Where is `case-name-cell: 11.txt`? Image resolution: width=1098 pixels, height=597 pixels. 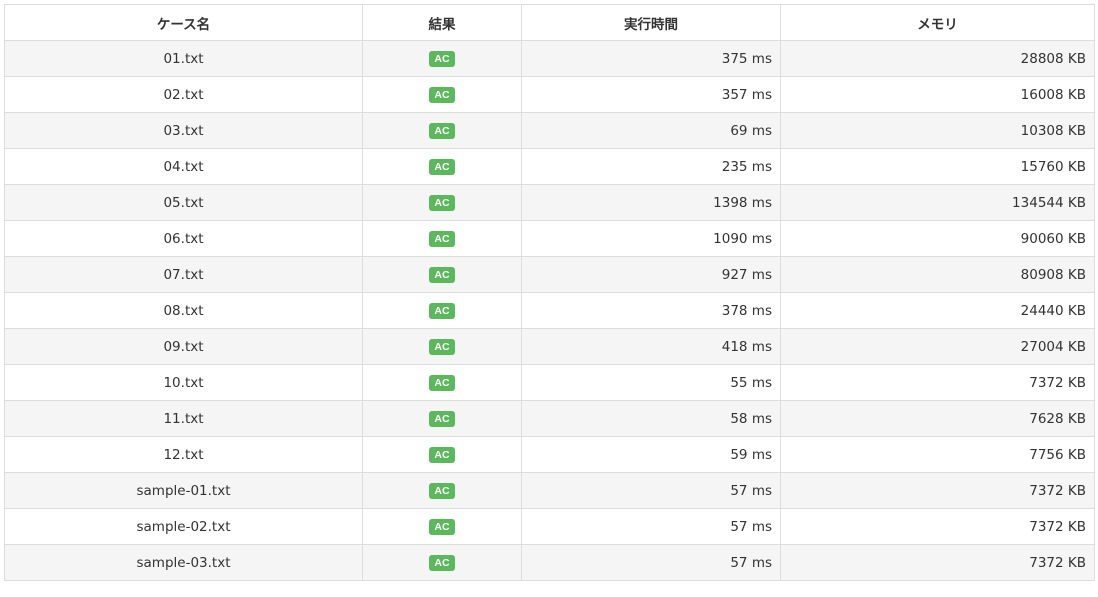 case-name-cell: 11.txt is located at coordinates (183, 418).